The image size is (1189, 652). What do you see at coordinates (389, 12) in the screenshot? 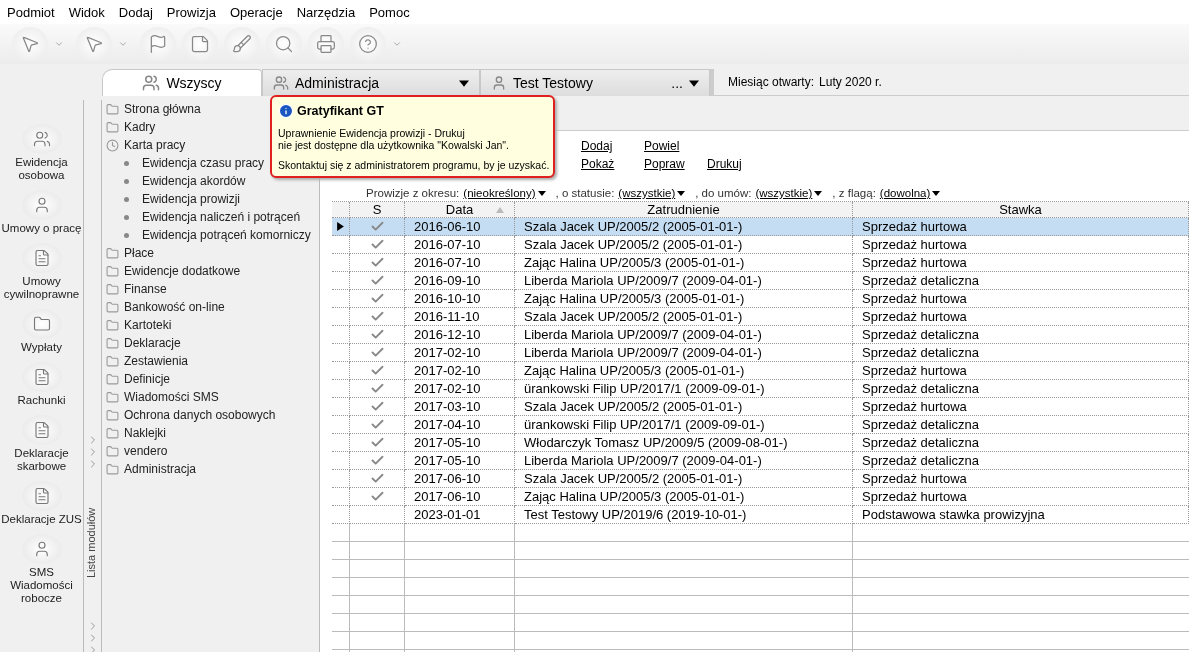
I see `menu-item: Pomoc` at bounding box center [389, 12].